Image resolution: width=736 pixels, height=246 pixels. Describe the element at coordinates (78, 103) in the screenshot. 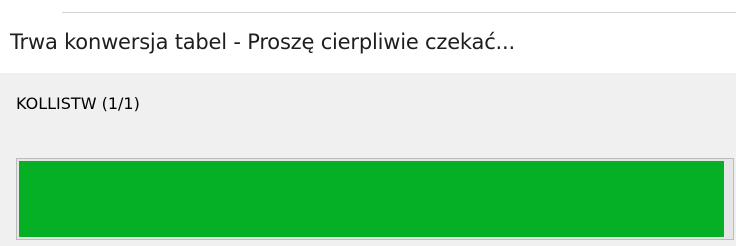

I see `current-table-label: KOLLISTW (1/1)` at that location.